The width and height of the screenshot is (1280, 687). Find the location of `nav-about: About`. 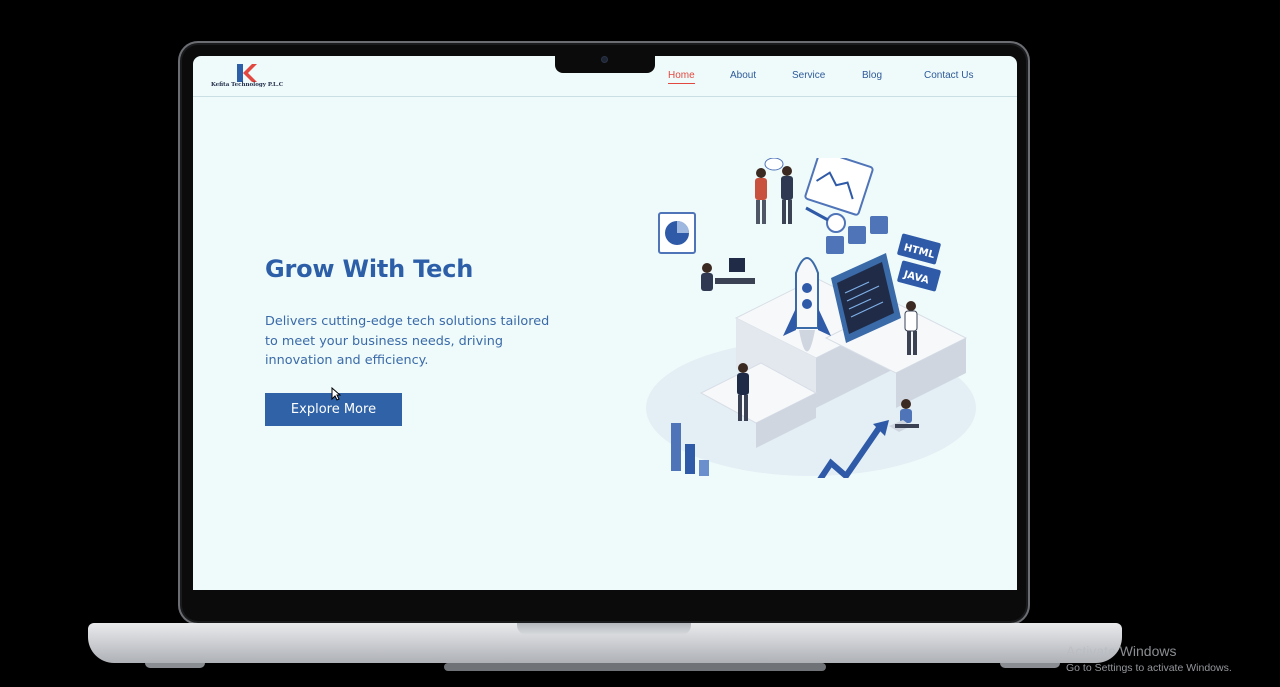

nav-about: About is located at coordinates (743, 78).